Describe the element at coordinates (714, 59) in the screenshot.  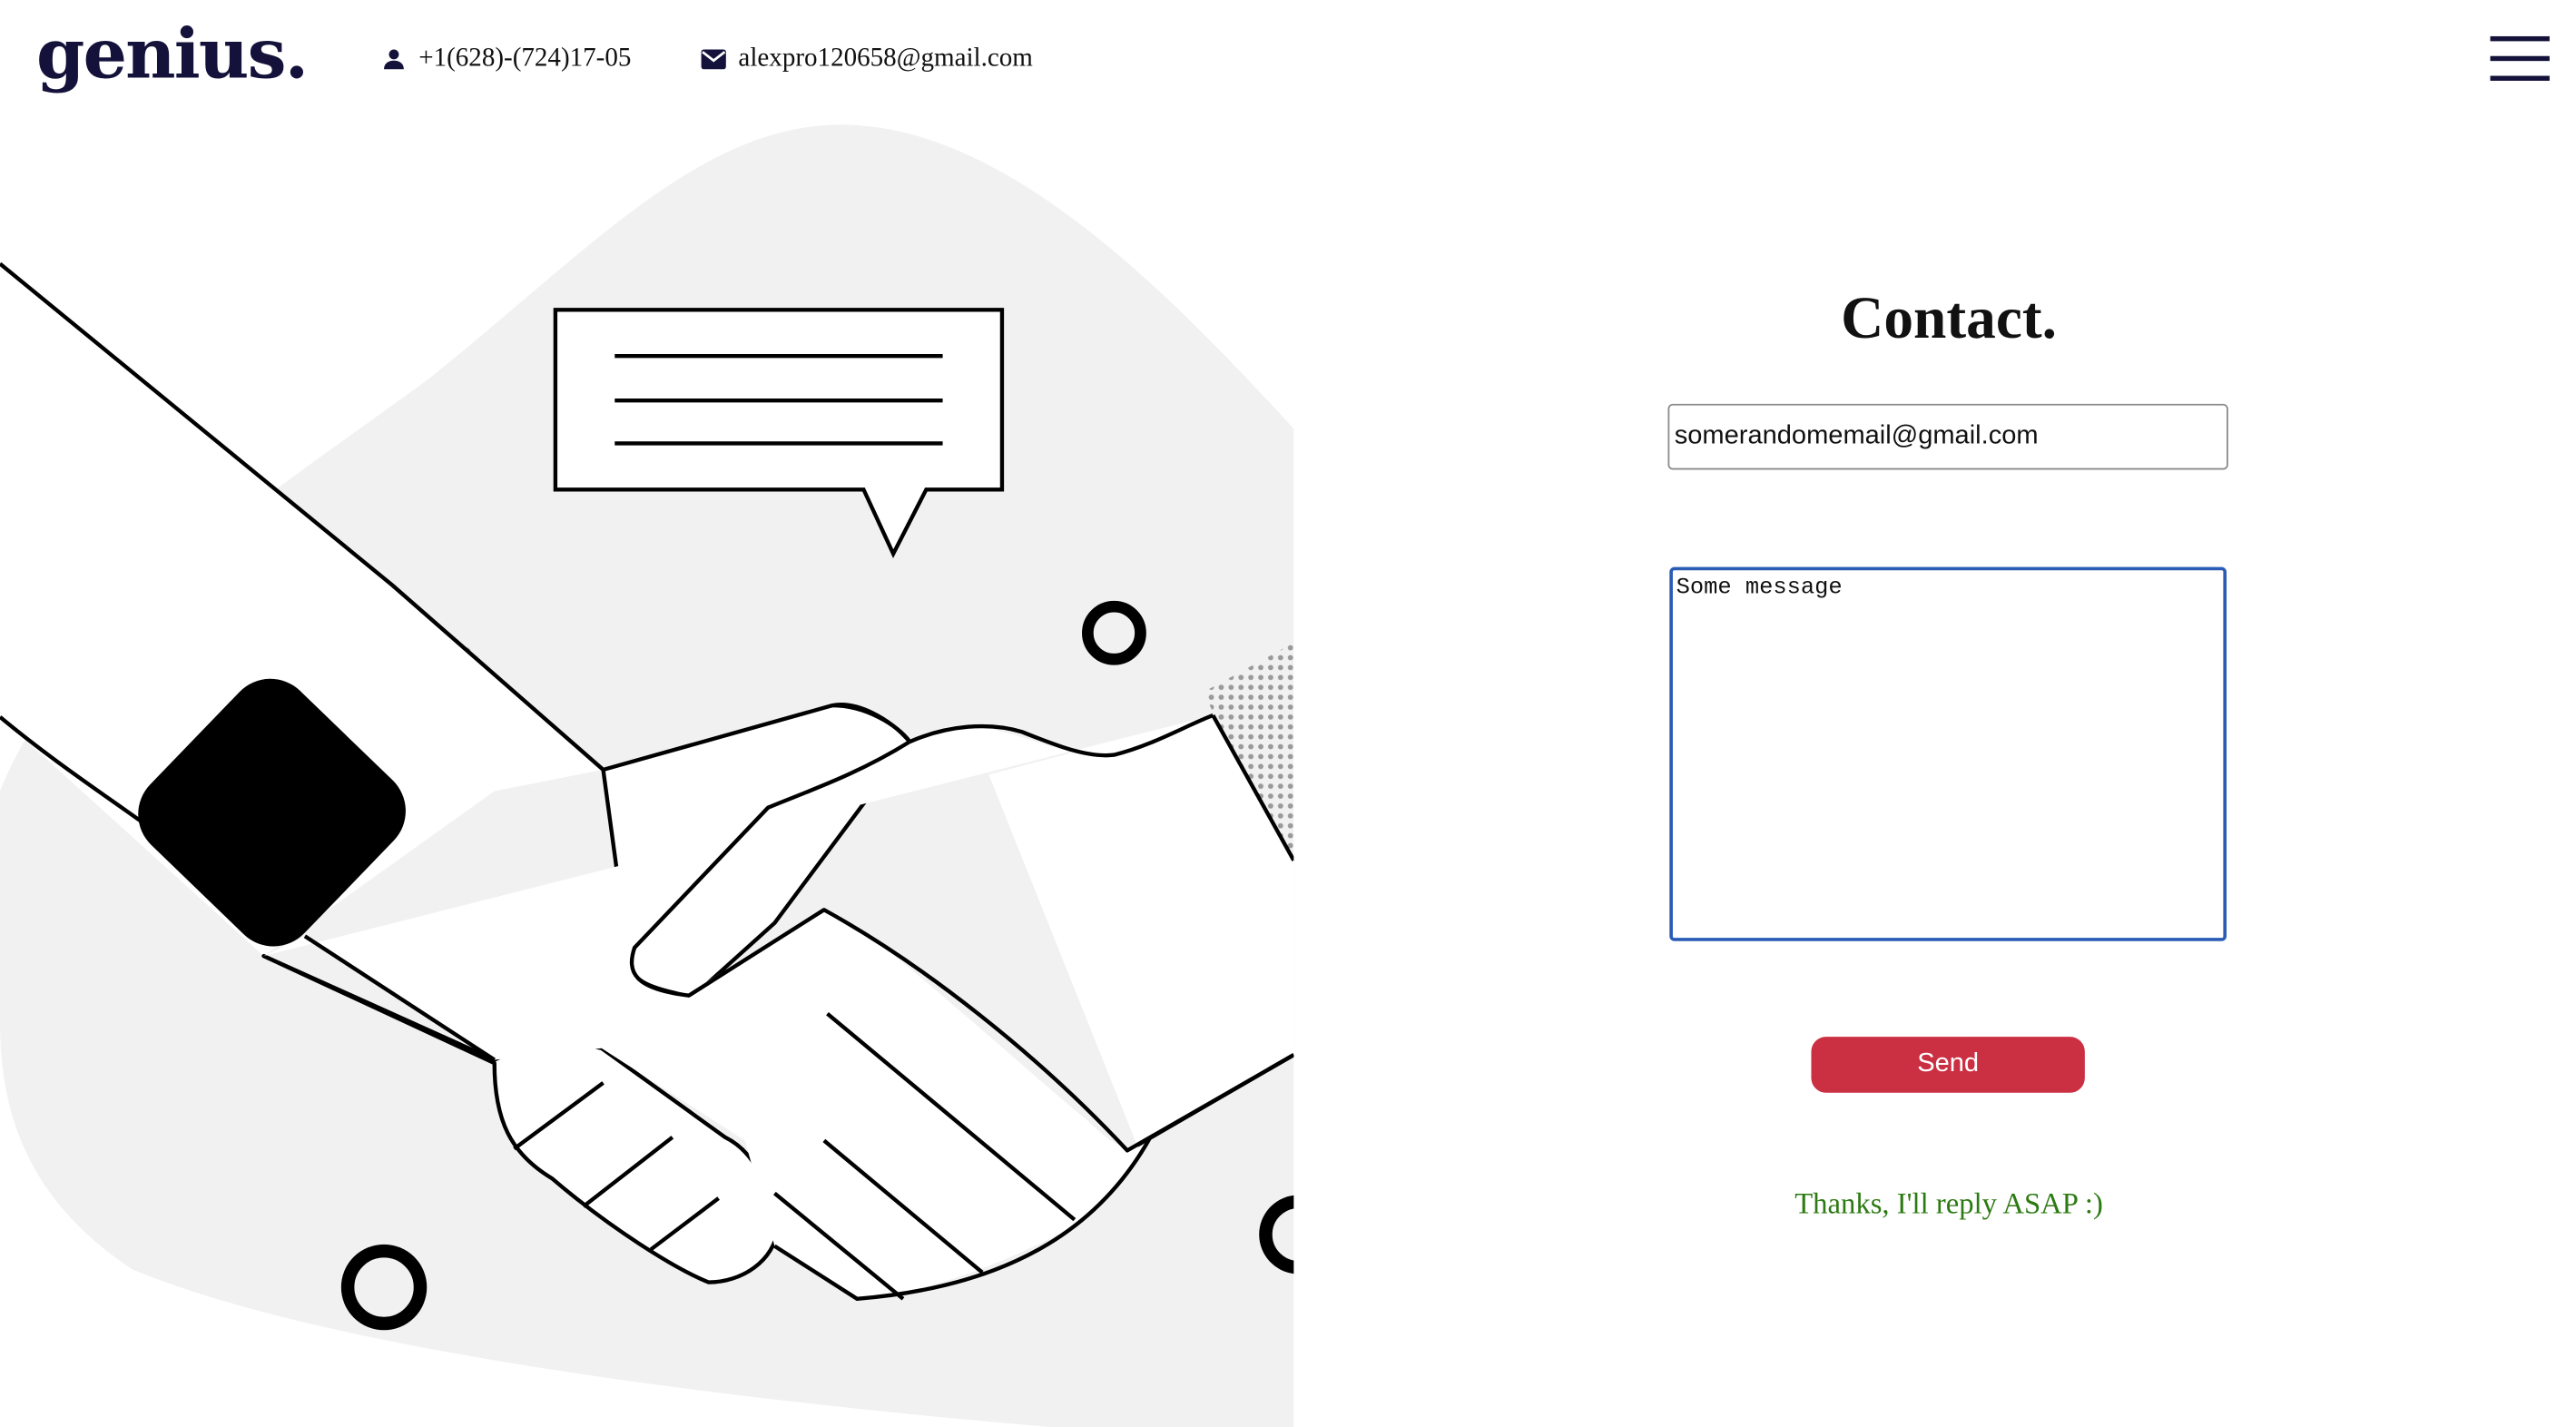
I see `envelope-icon` at that location.